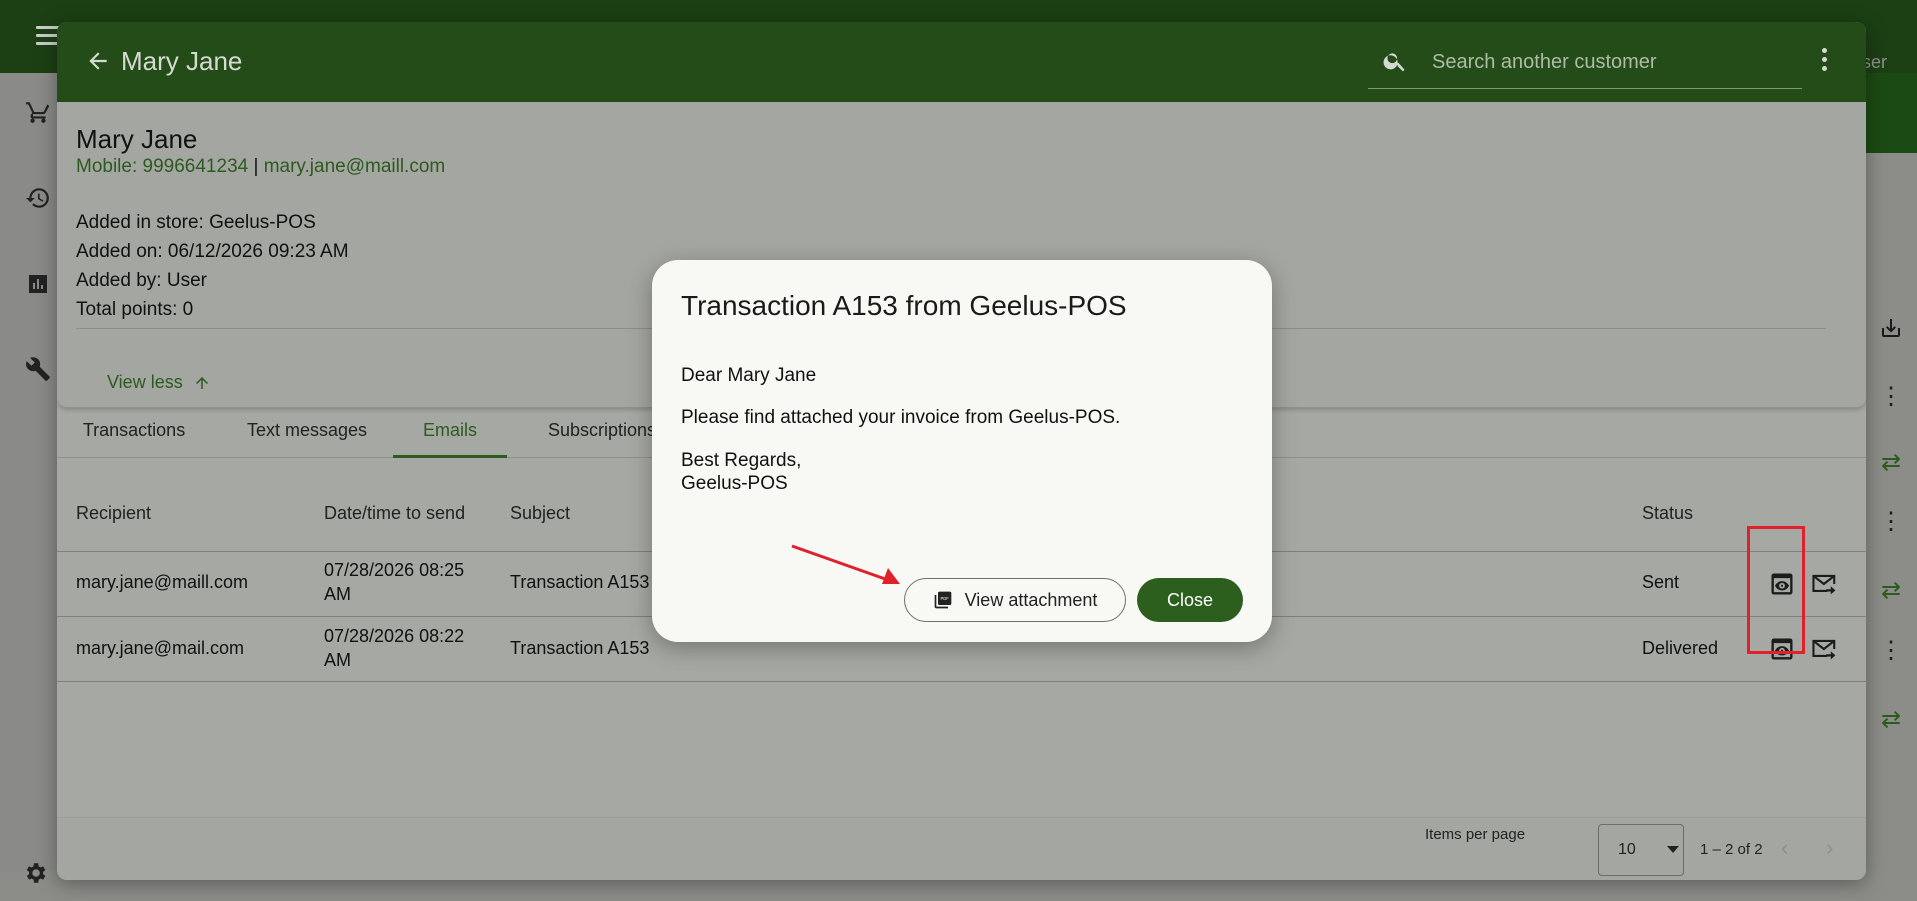 The width and height of the screenshot is (1917, 901). I want to click on view-less-label: View less, so click(145, 382).